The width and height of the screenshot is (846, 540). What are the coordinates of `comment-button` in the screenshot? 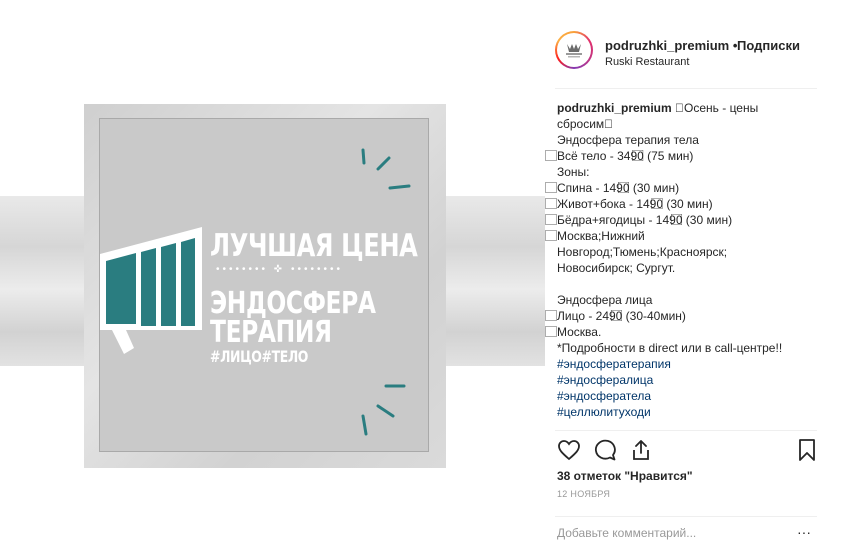 It's located at (606, 451).